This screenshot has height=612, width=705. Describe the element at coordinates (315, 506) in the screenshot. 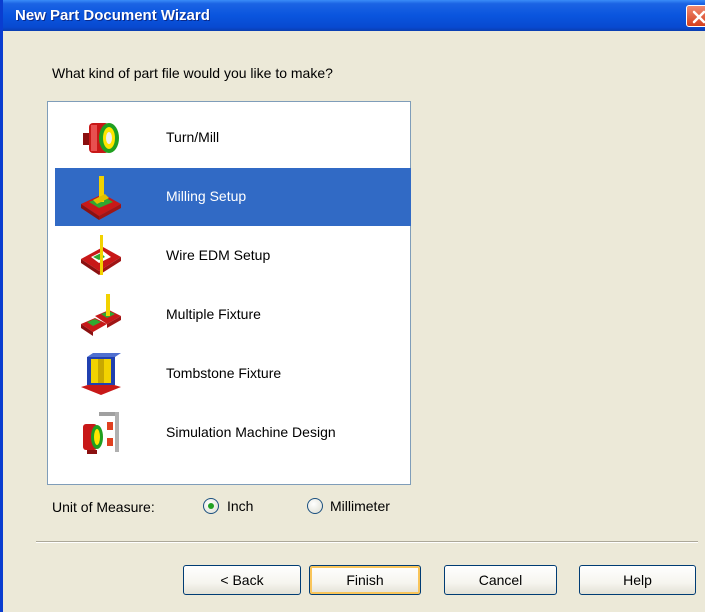

I see `millimeter-radio` at that location.